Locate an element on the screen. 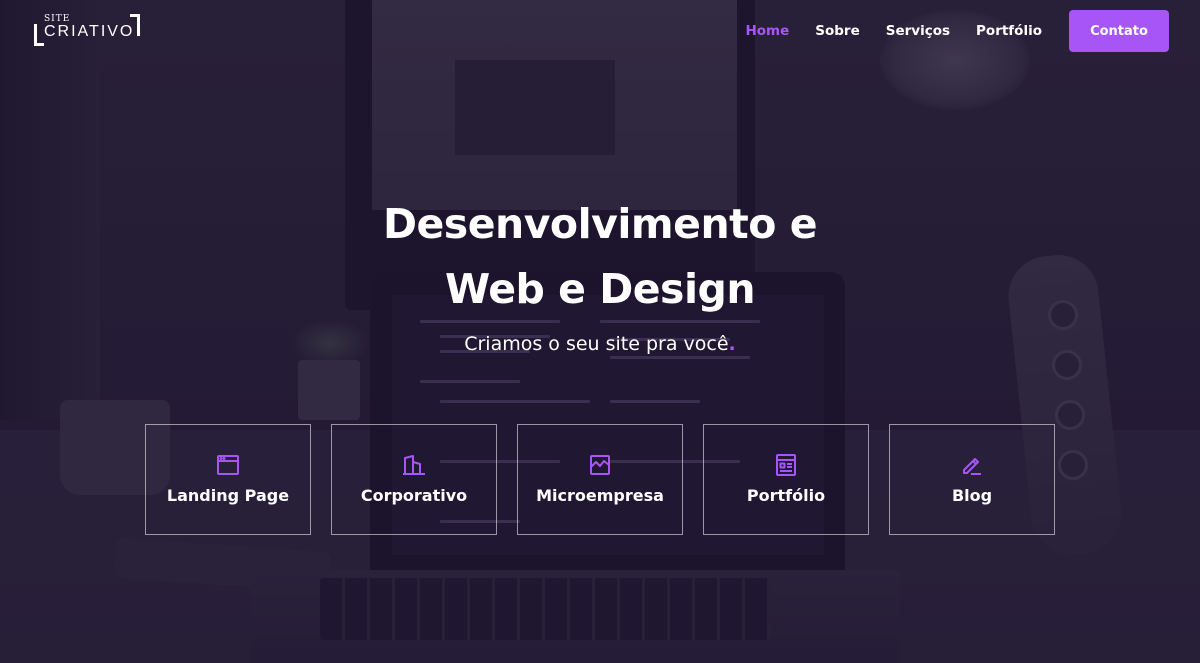 The height and width of the screenshot is (663, 1200). buildings-icon is located at coordinates (414, 465).